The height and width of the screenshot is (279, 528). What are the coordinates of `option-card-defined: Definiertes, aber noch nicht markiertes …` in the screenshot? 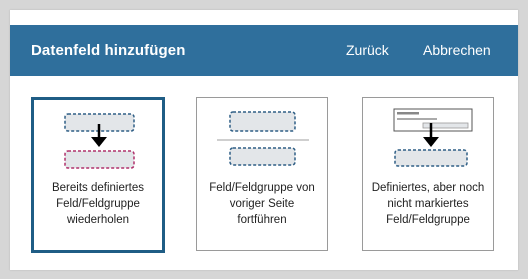 It's located at (428, 174).